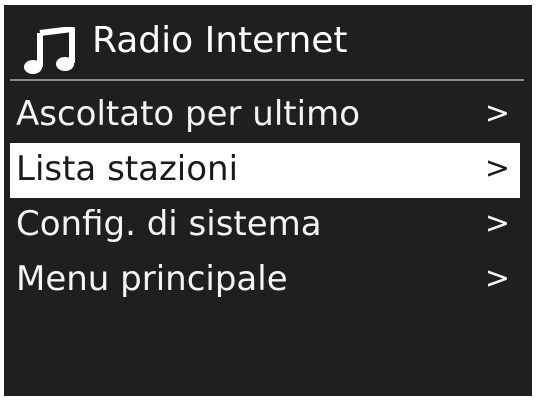  What do you see at coordinates (169, 224) in the screenshot?
I see `menu-item-label: Config. di sistema` at bounding box center [169, 224].